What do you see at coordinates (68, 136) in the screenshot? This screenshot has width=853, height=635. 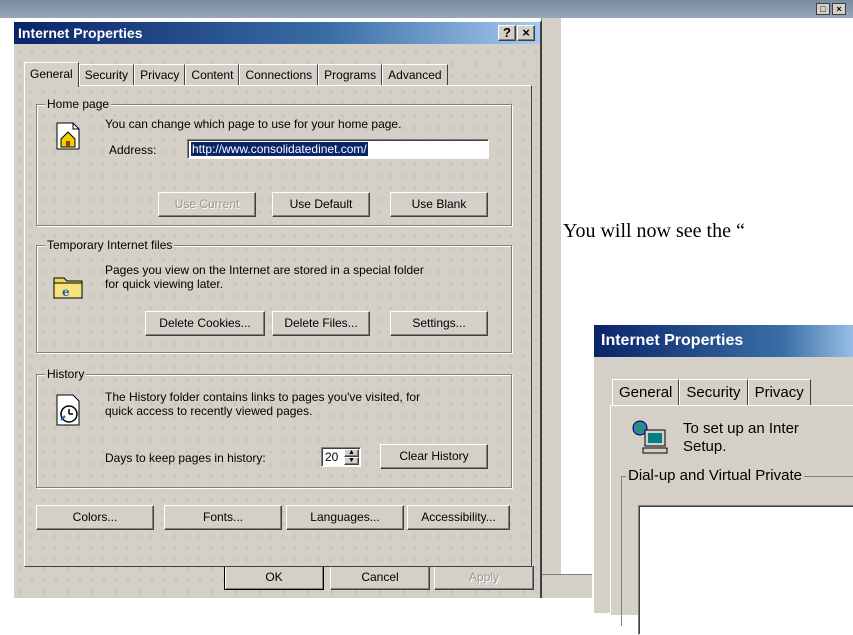 I see `home-page-icon` at bounding box center [68, 136].